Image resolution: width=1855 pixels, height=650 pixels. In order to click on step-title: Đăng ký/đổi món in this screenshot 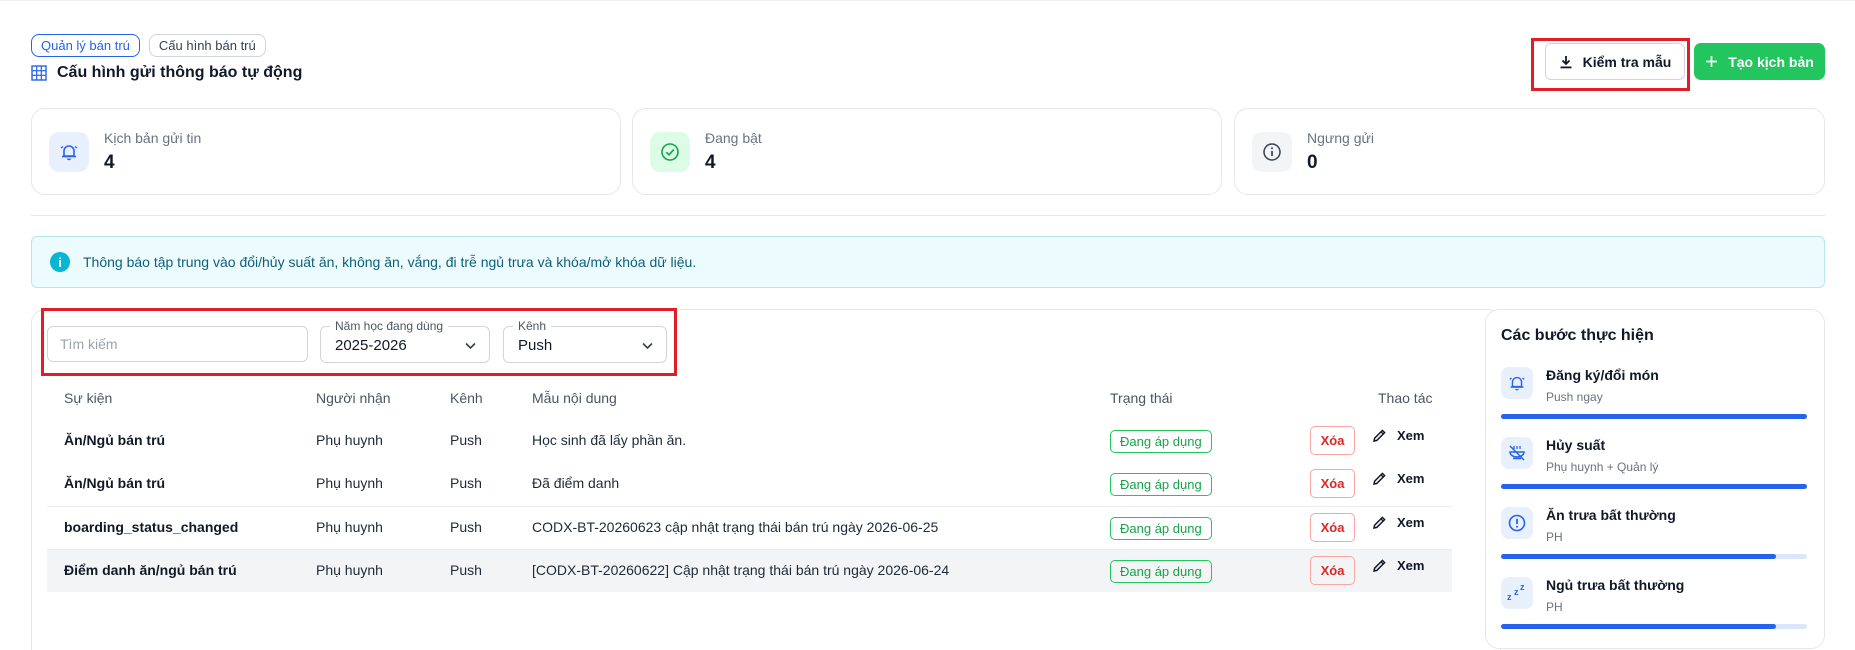, I will do `click(1602, 375)`.